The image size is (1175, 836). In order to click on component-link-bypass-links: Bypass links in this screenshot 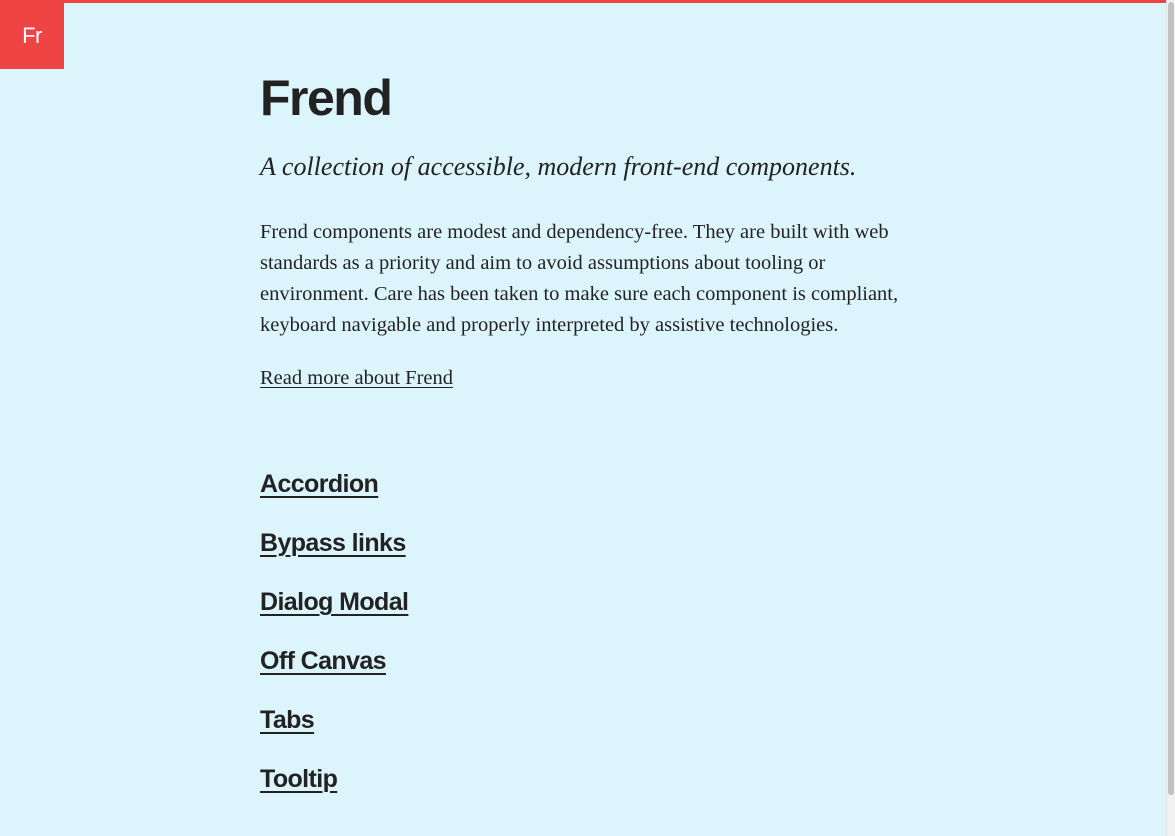, I will do `click(333, 543)`.